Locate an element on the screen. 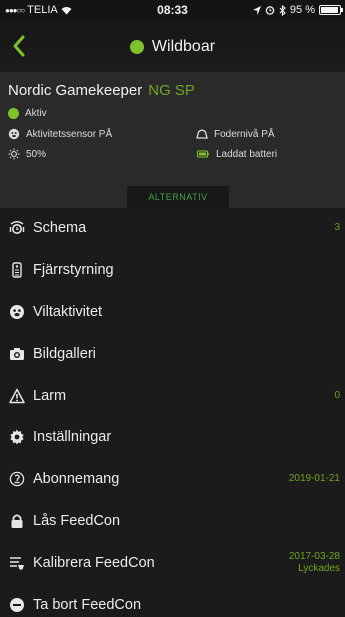 The height and width of the screenshot is (617, 345). menu-item-larm: Larm 0 is located at coordinates (172, 396).